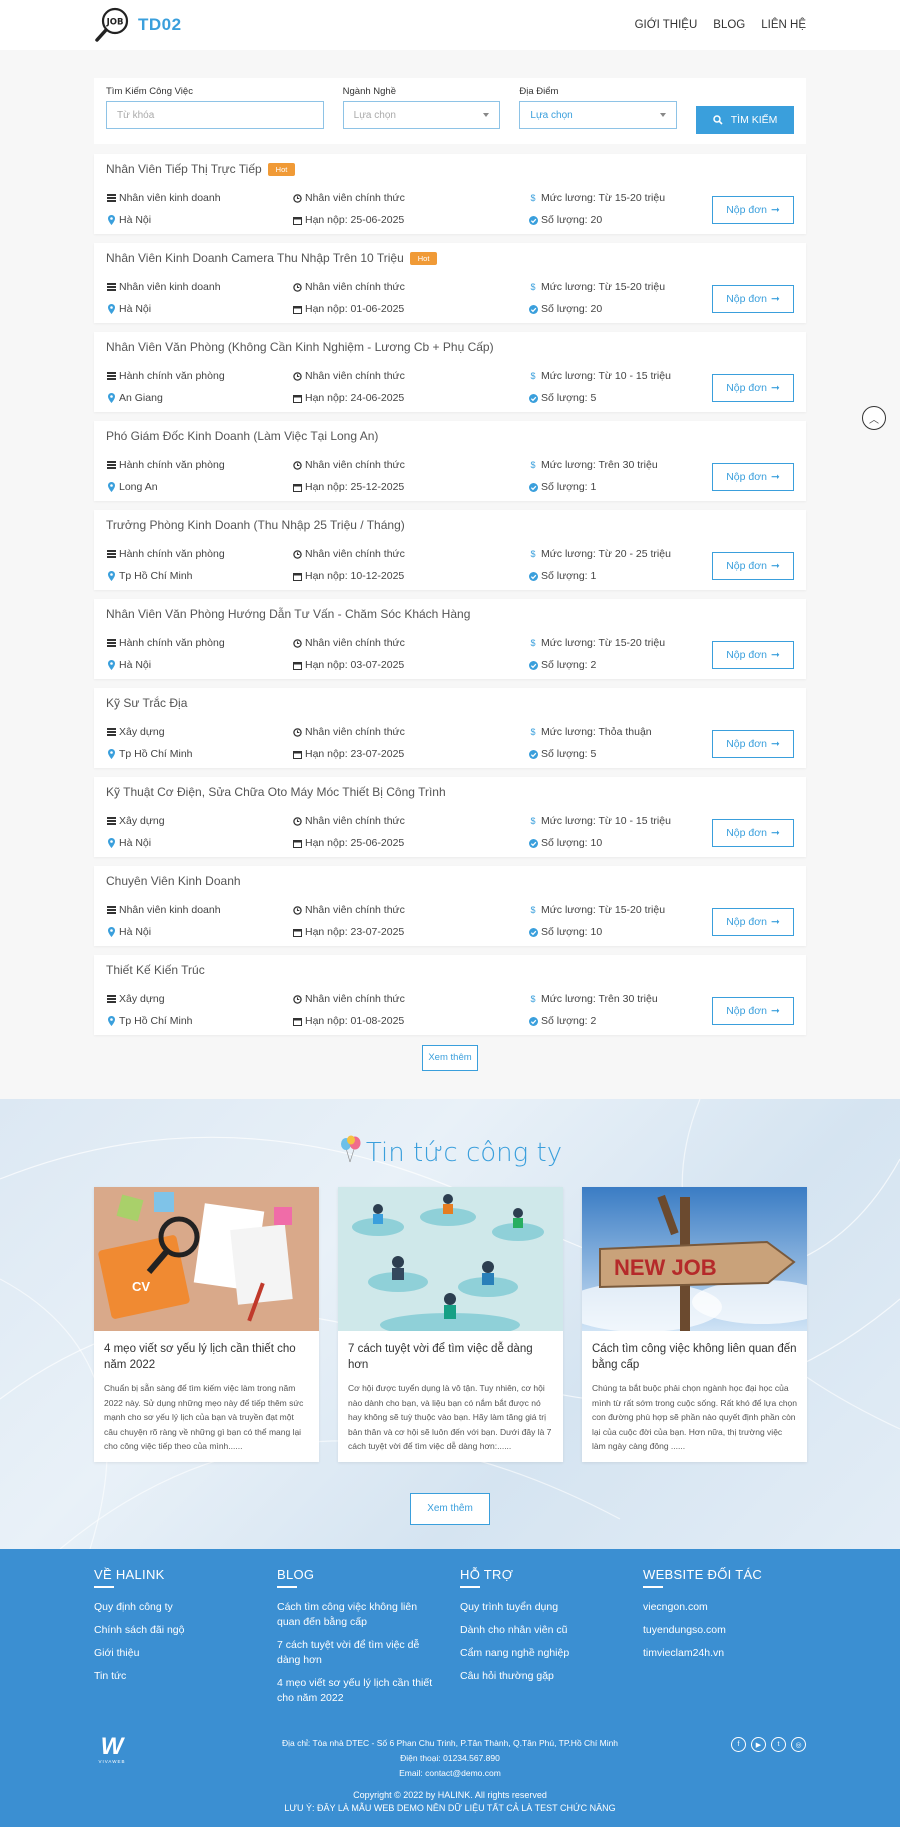 The height and width of the screenshot is (1827, 900). I want to click on footer-link: tuyendungso.com, so click(723, 1630).